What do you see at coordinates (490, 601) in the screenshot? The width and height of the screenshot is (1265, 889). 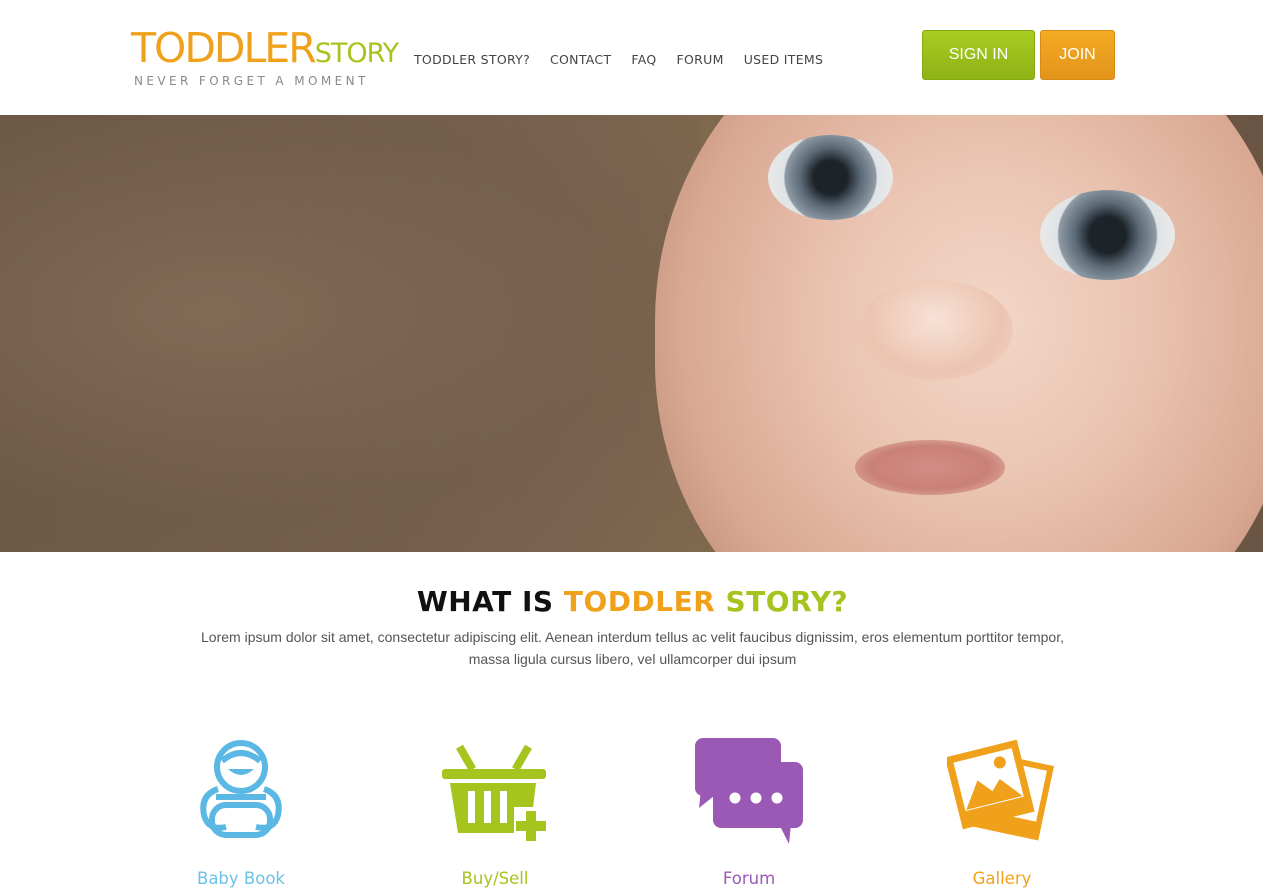 I see `intro-title-what: WHAT IS` at bounding box center [490, 601].